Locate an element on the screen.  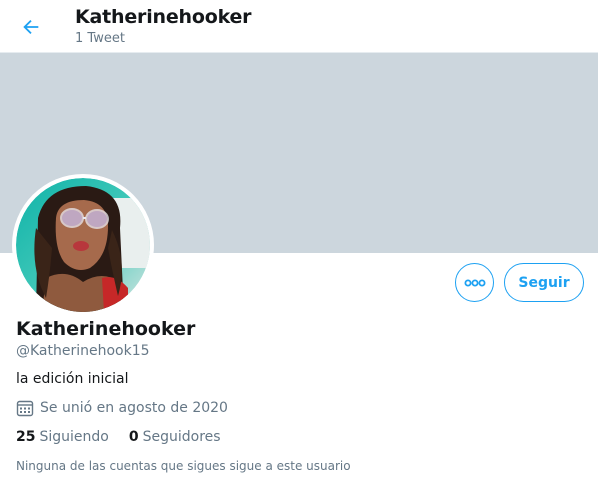
followers-link: 0 Seguidores is located at coordinates (175, 437).